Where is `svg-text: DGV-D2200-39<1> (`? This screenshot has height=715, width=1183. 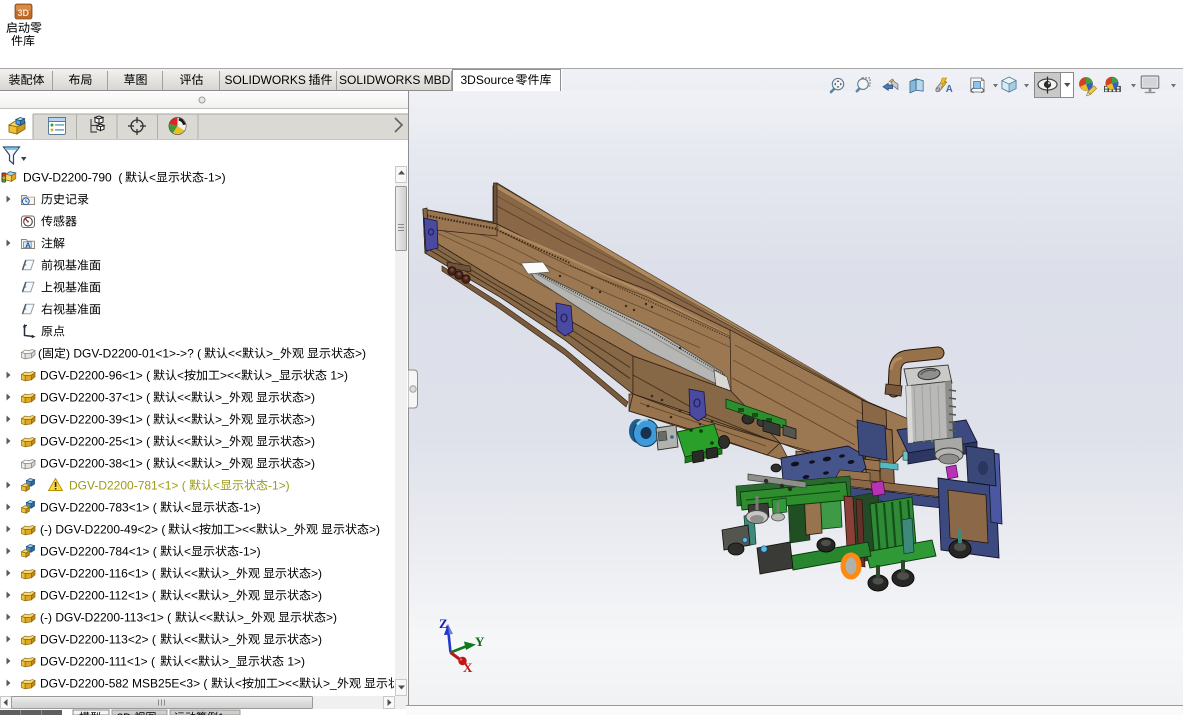
svg-text: DGV-D2200-39<1> ( is located at coordinates (95, 420).